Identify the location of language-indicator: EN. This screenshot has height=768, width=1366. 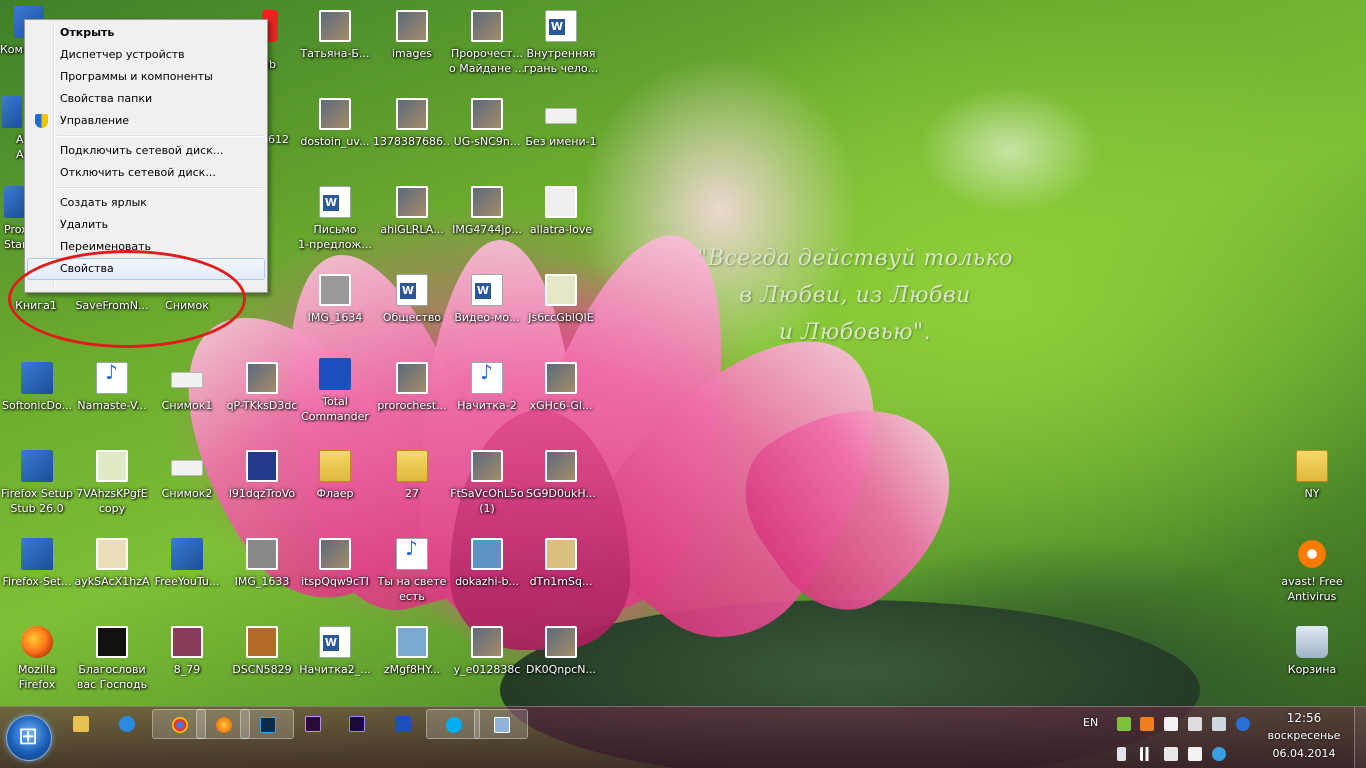
(1090, 722).